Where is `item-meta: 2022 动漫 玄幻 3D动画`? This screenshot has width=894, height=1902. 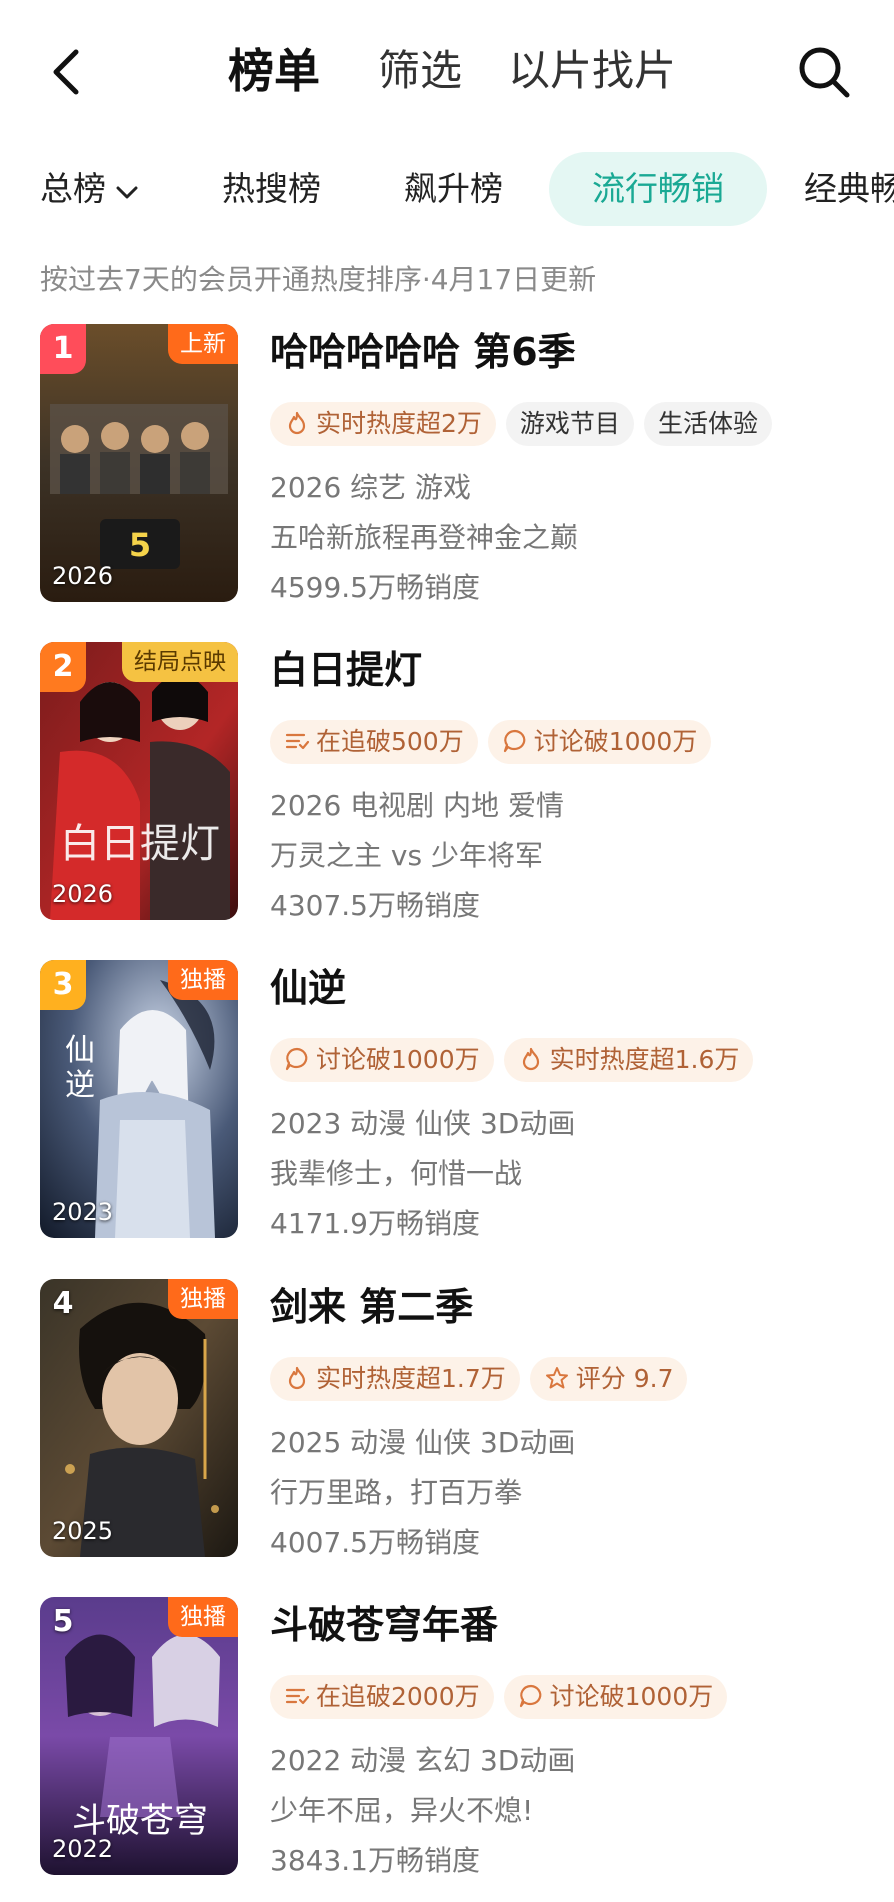
item-meta: 2022 动漫 玄幻 3D动画 is located at coordinates (423, 1760).